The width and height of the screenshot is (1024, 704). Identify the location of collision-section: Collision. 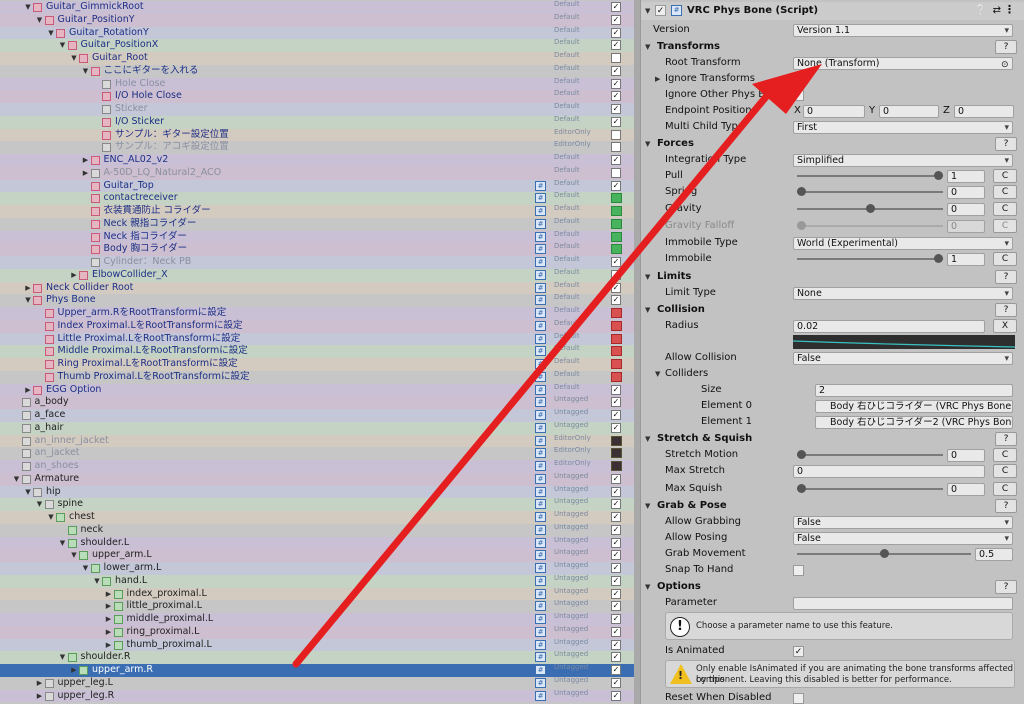
(681, 310).